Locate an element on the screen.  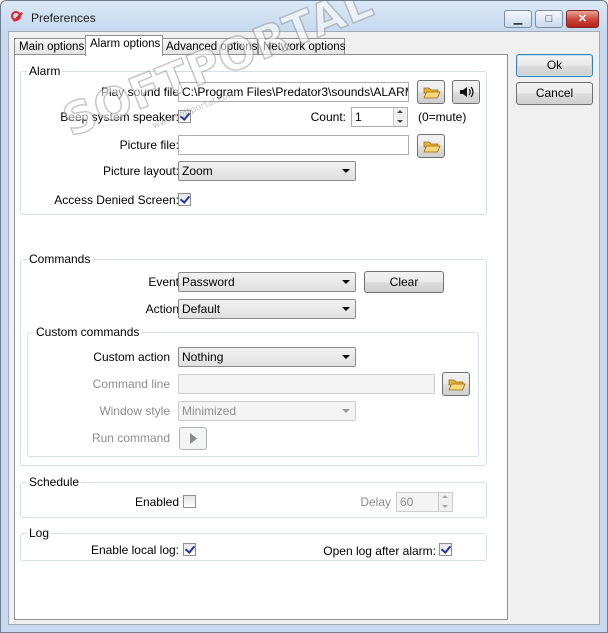
run-command-button is located at coordinates (193, 438).